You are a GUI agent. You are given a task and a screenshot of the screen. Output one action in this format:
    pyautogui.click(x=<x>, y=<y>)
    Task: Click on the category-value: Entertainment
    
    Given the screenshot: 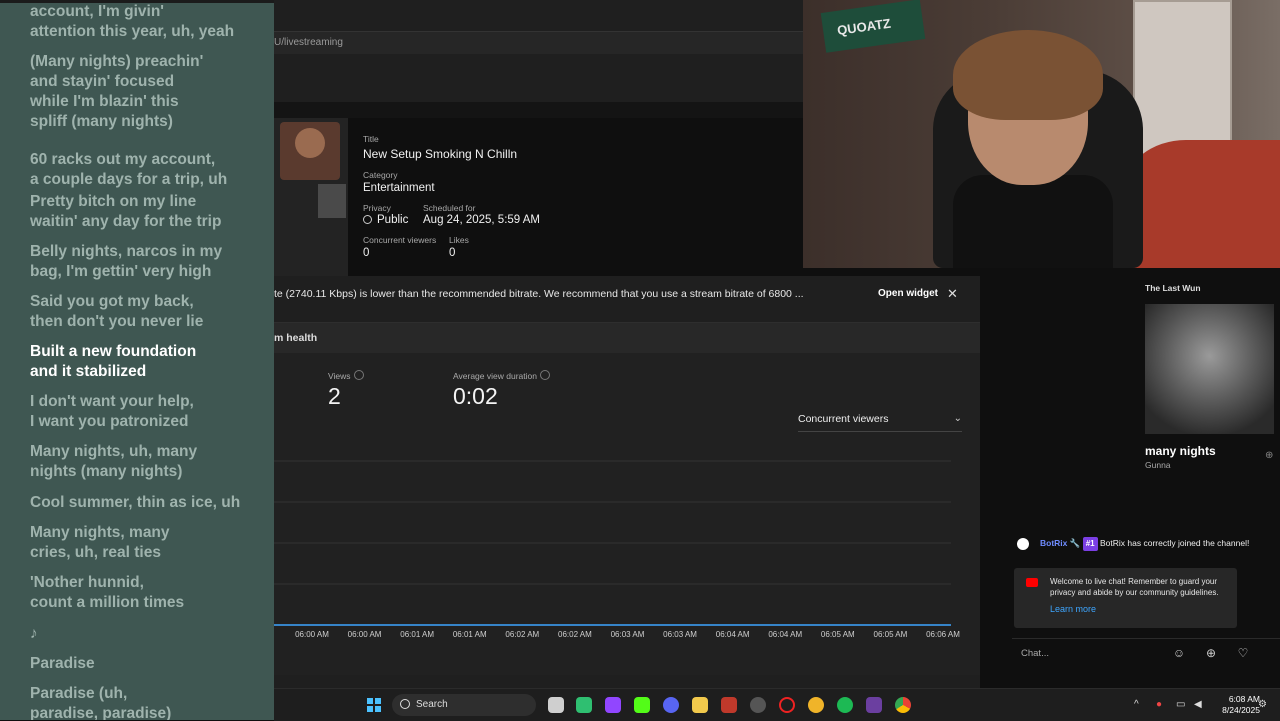 What is the action you would take?
    pyautogui.click(x=399, y=188)
    